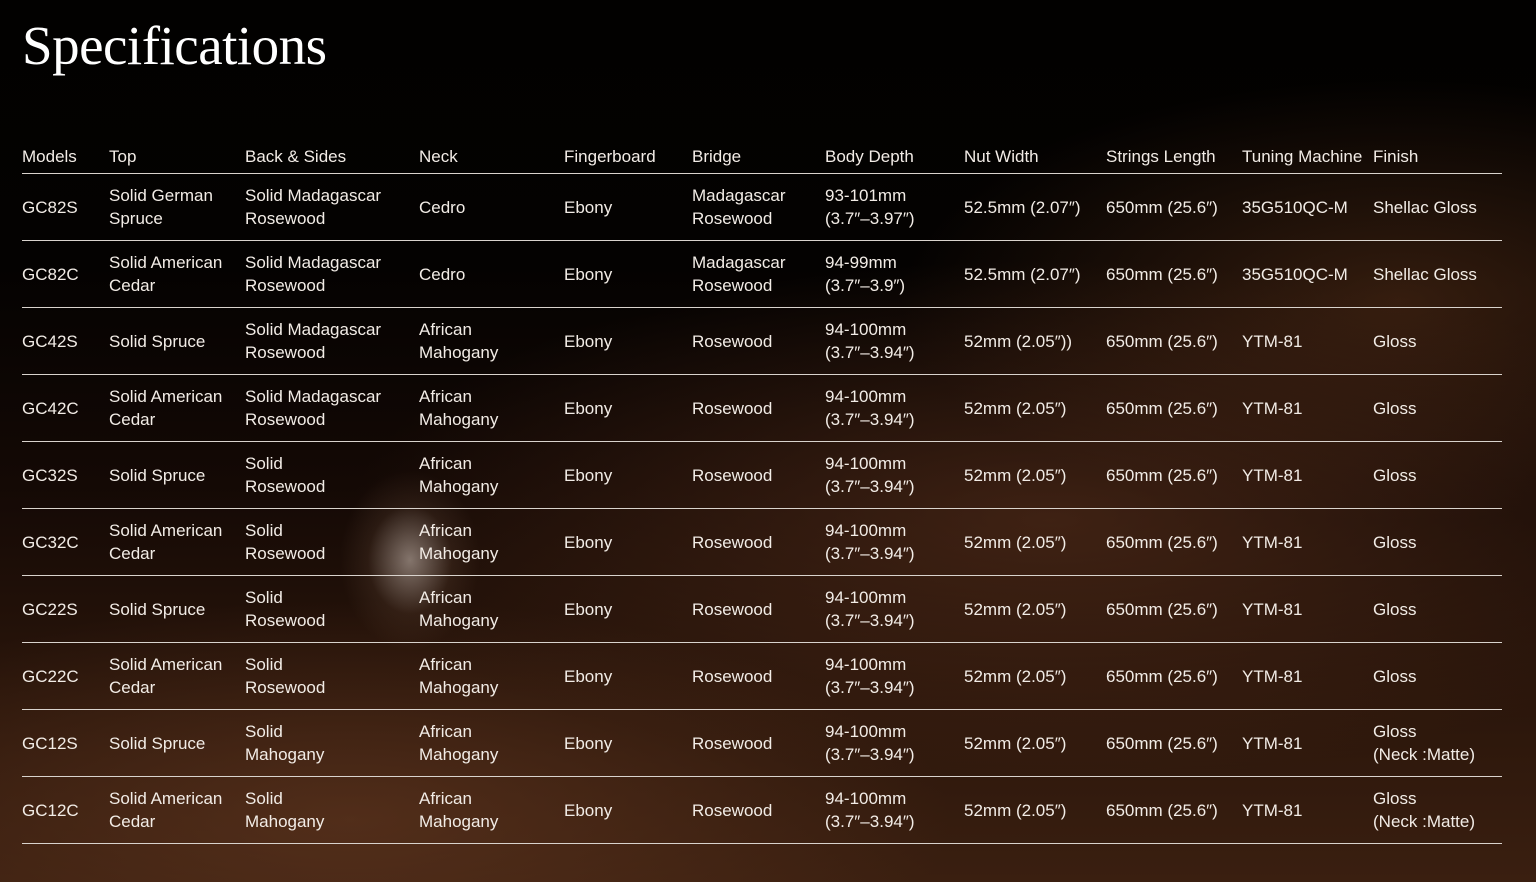  I want to click on cell-back-sides: Solid Mahogany, so click(332, 743).